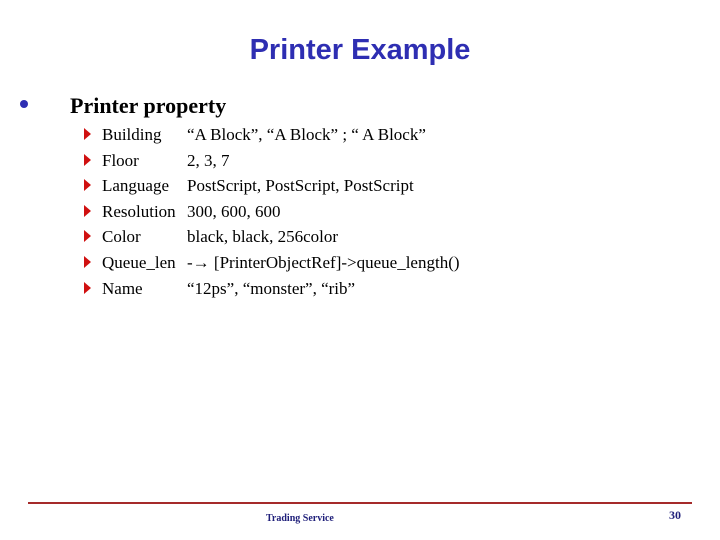 The image size is (720, 540). Describe the element at coordinates (234, 211) in the screenshot. I see `property-value: 300, 600, 600` at that location.